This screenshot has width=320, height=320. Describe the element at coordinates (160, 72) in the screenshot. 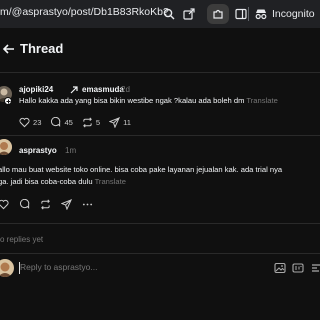

I see `header-divider` at that location.